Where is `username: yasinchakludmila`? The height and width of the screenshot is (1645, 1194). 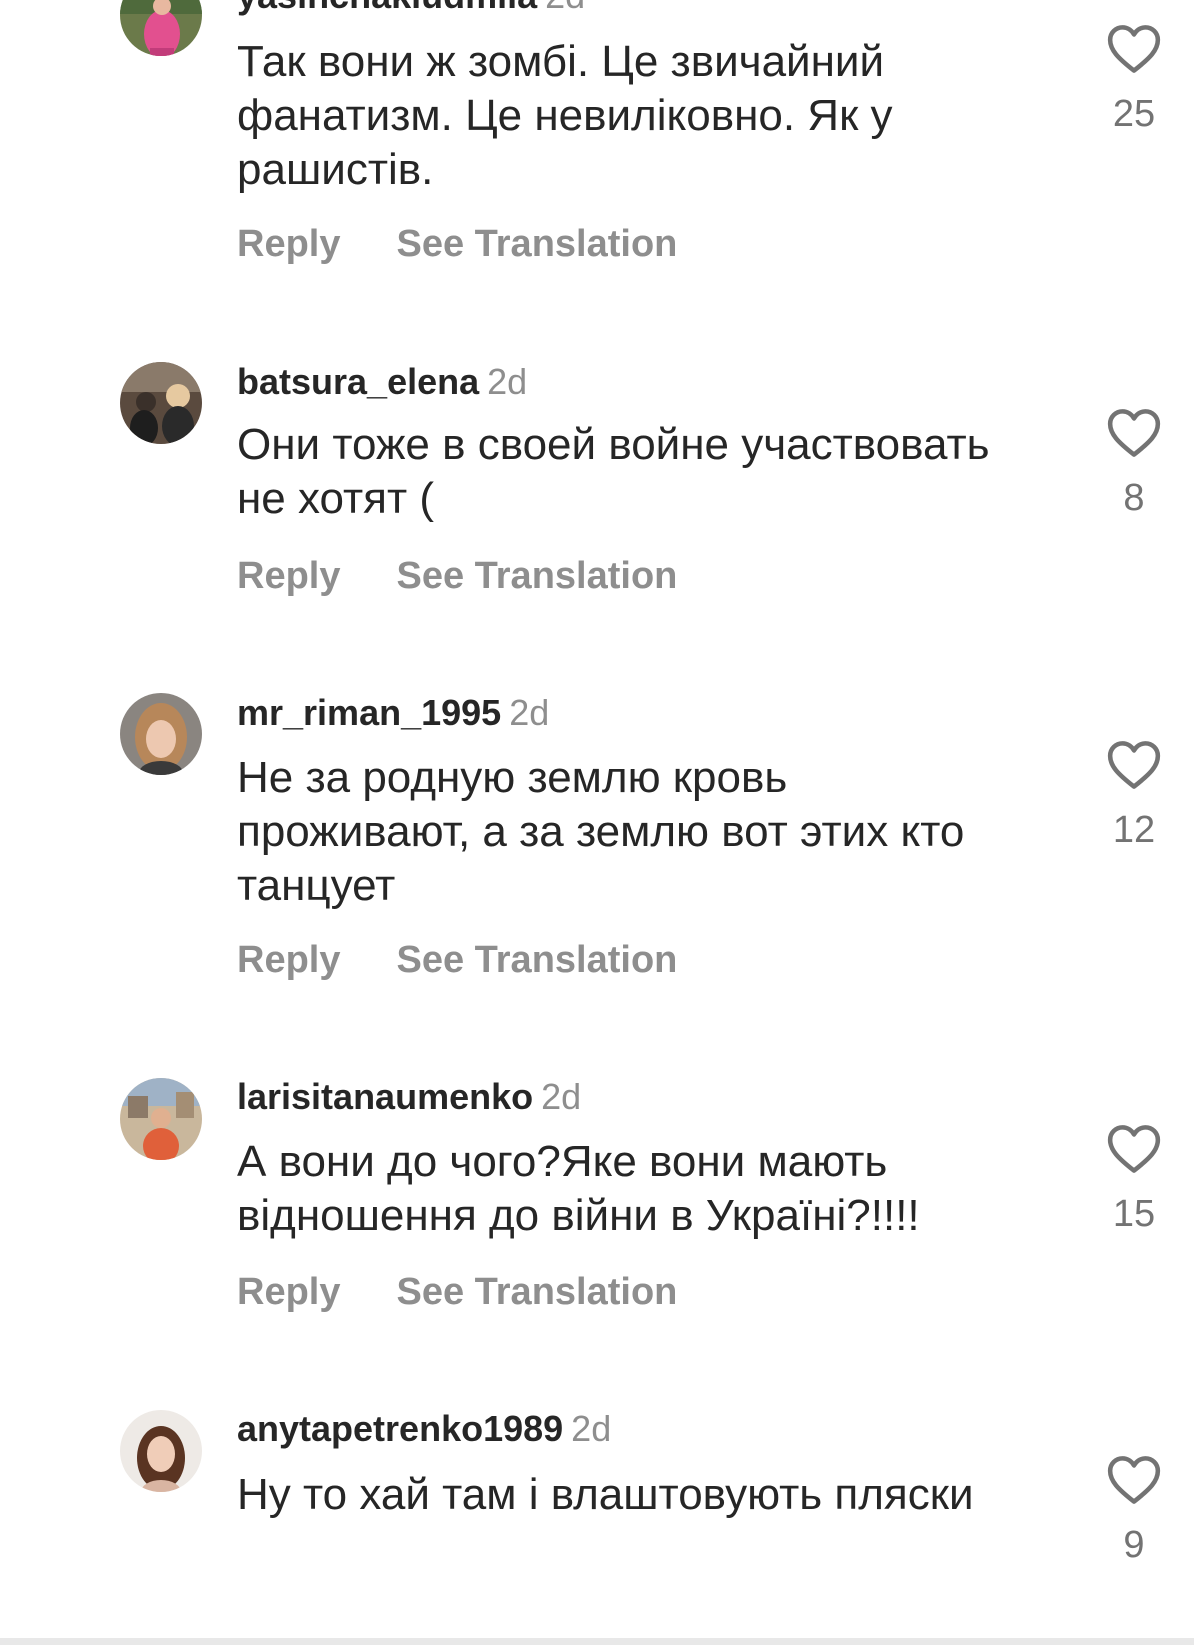 username: yasinchakludmila is located at coordinates (387, 8).